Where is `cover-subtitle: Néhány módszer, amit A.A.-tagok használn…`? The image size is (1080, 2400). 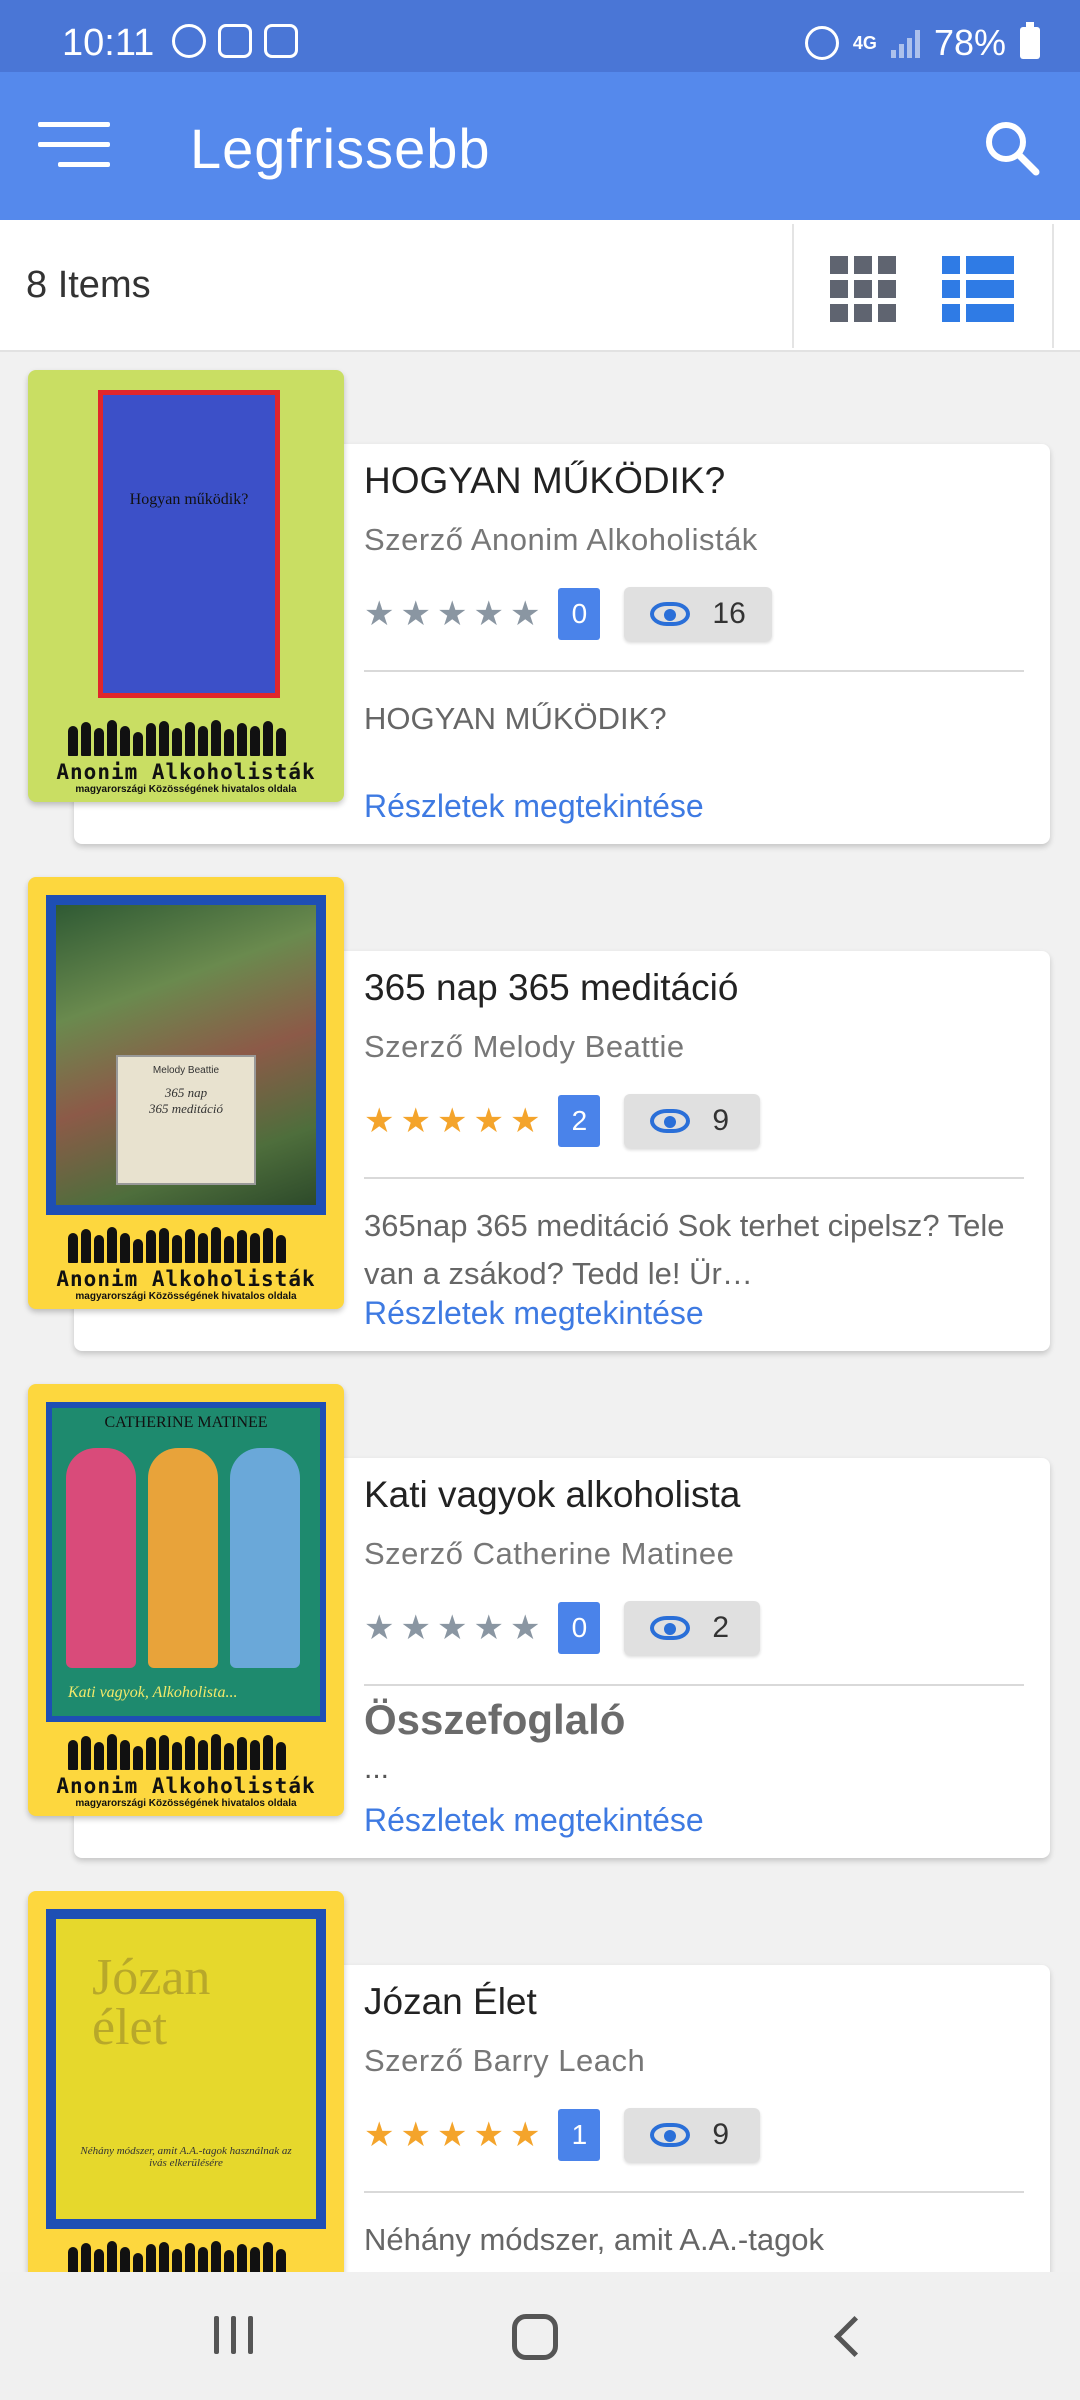
cover-subtitle: Néhány módszer, amit A.A.-tagok használn… is located at coordinates (186, 2157).